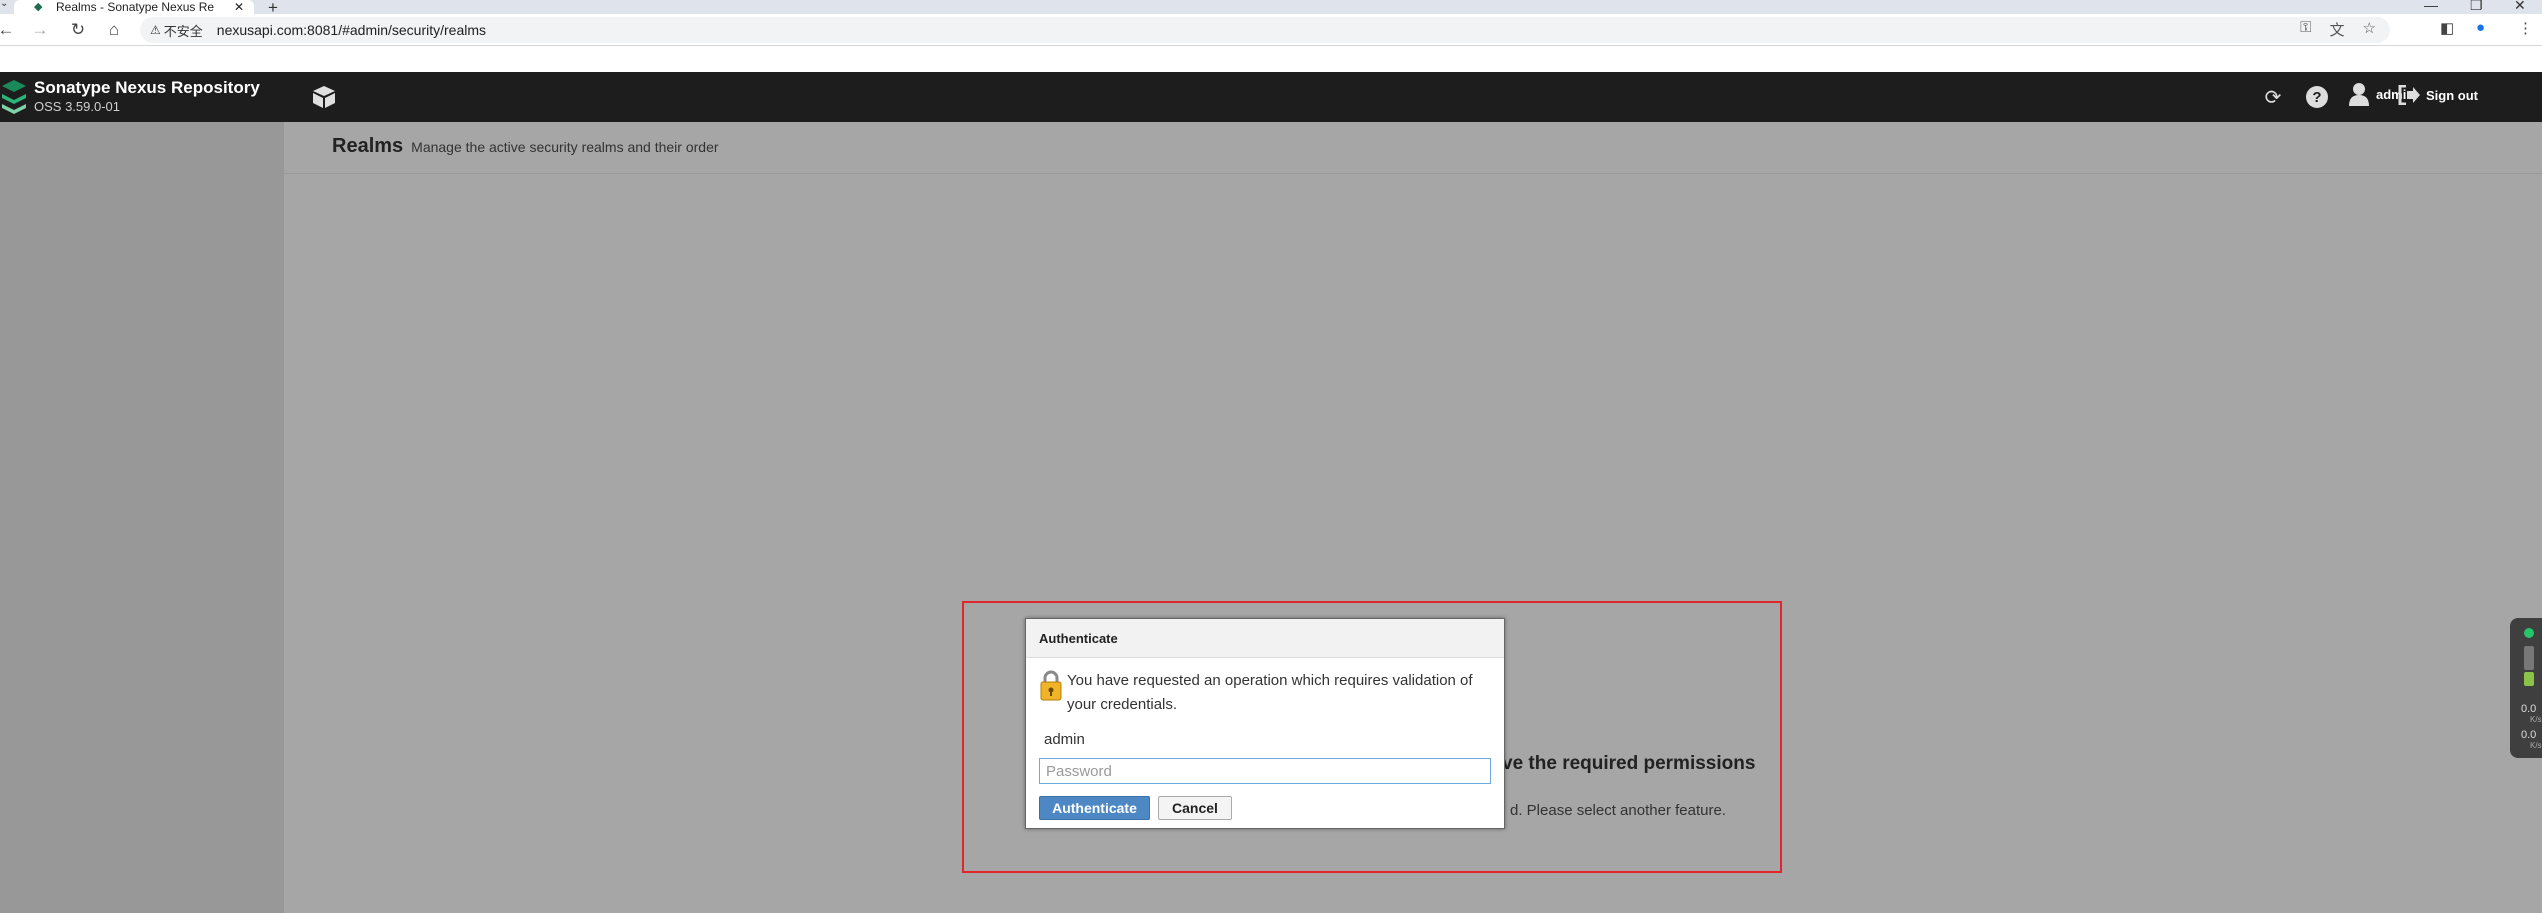 The height and width of the screenshot is (913, 2542). What do you see at coordinates (2526, 688) in the screenshot?
I see `network-monitor-widget: 0.0 K/s 0.0 K/s` at bounding box center [2526, 688].